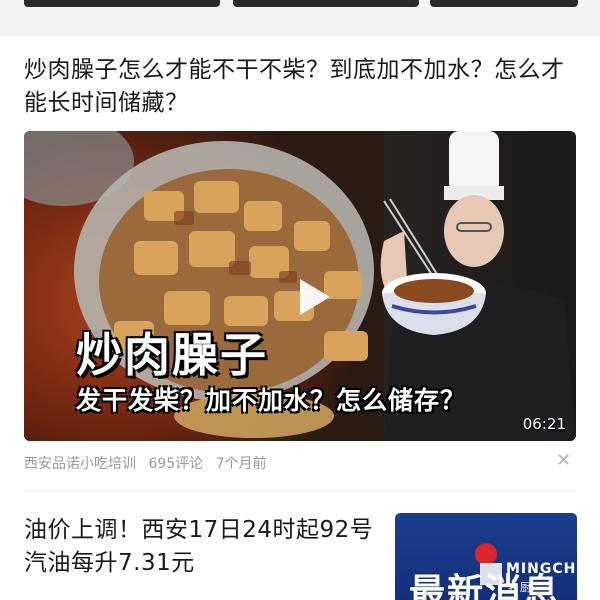  What do you see at coordinates (539, 578) in the screenshot?
I see `watermark: MINGCHU 名厨` at bounding box center [539, 578].